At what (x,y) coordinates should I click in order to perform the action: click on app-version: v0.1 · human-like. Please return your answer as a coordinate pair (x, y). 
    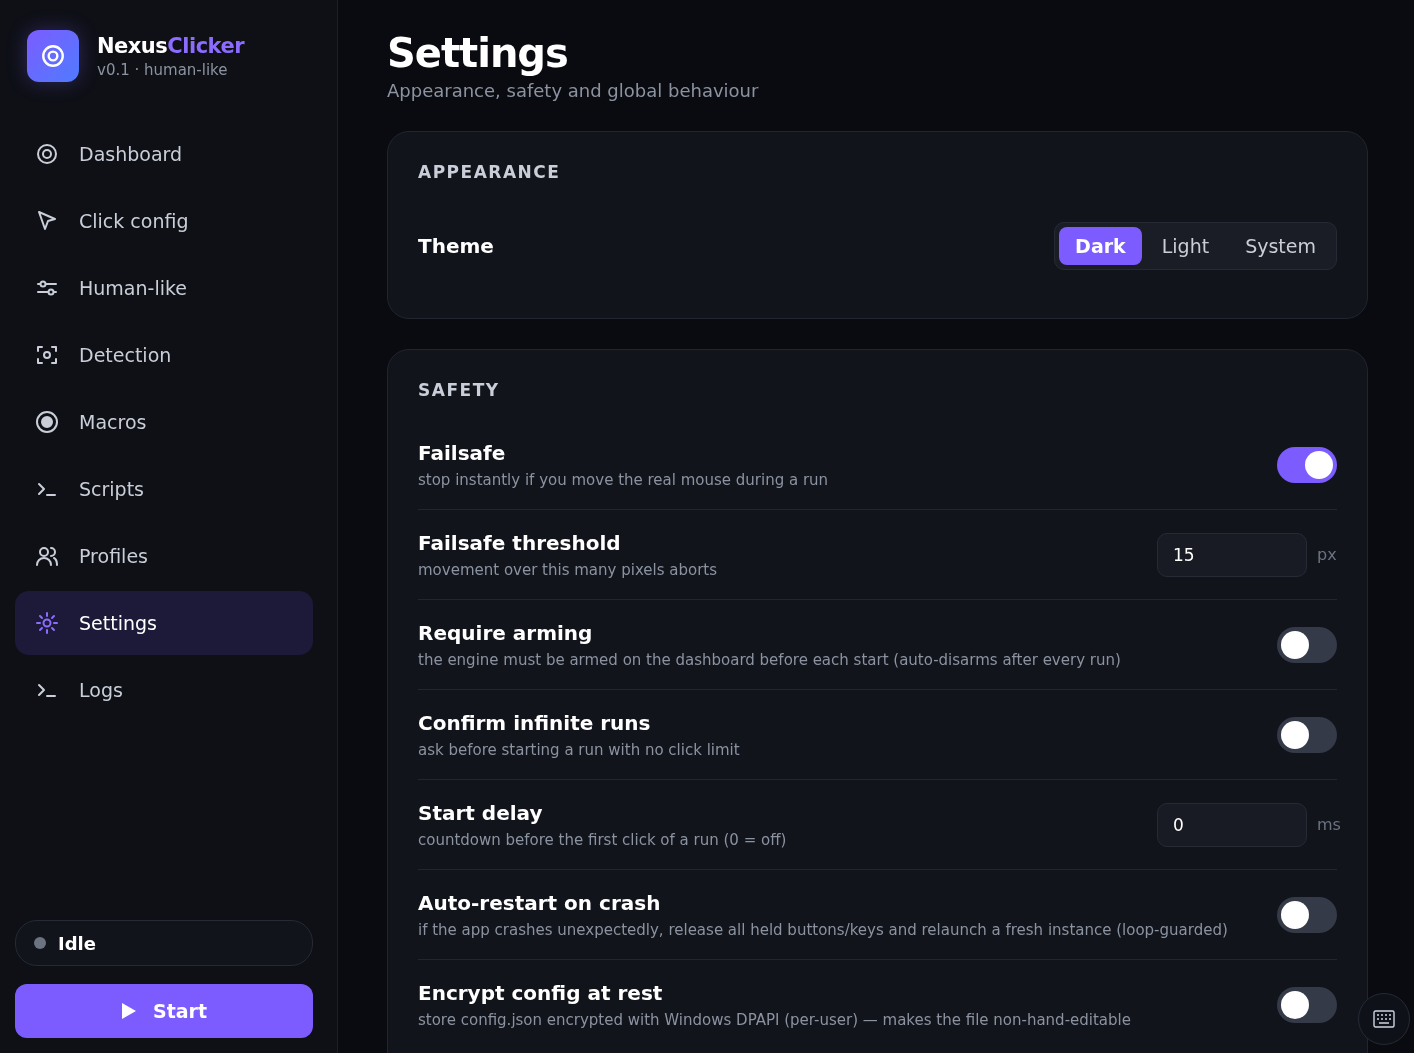
    Looking at the image, I should click on (163, 69).